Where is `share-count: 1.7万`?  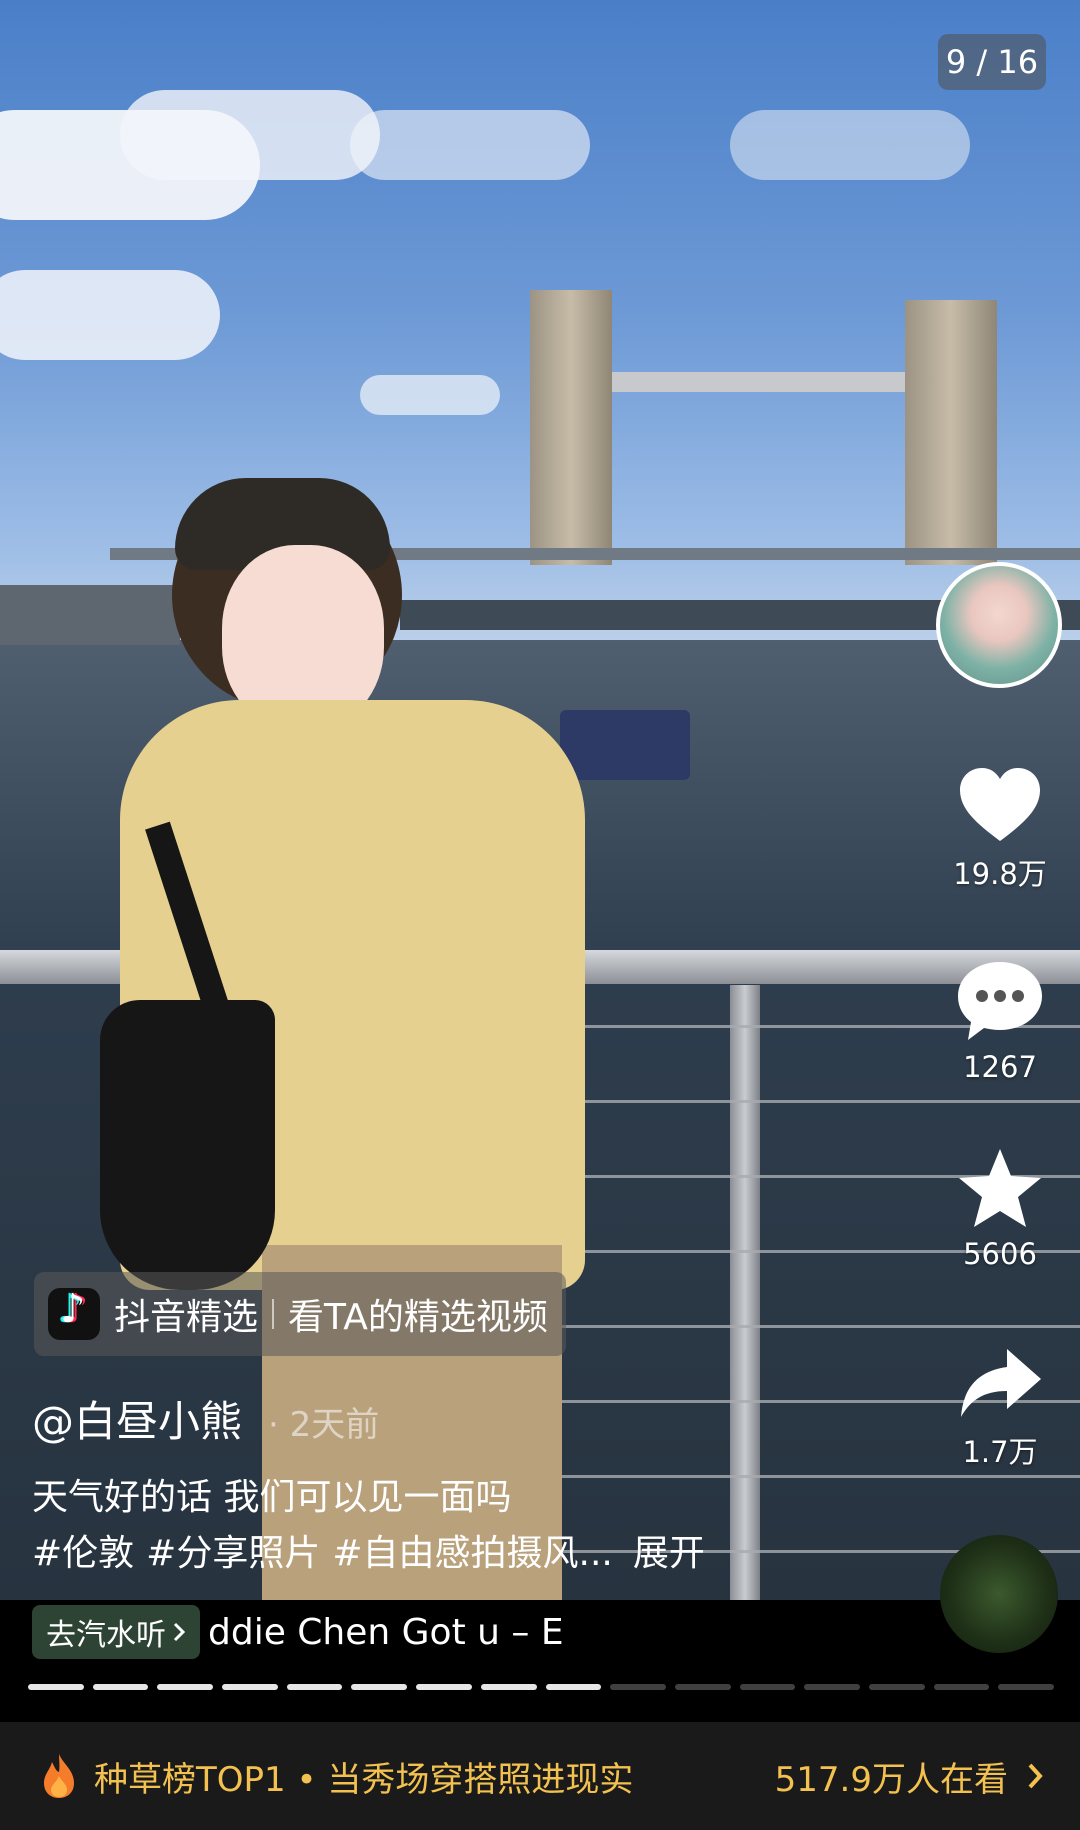
share-count: 1.7万 is located at coordinates (1000, 1452).